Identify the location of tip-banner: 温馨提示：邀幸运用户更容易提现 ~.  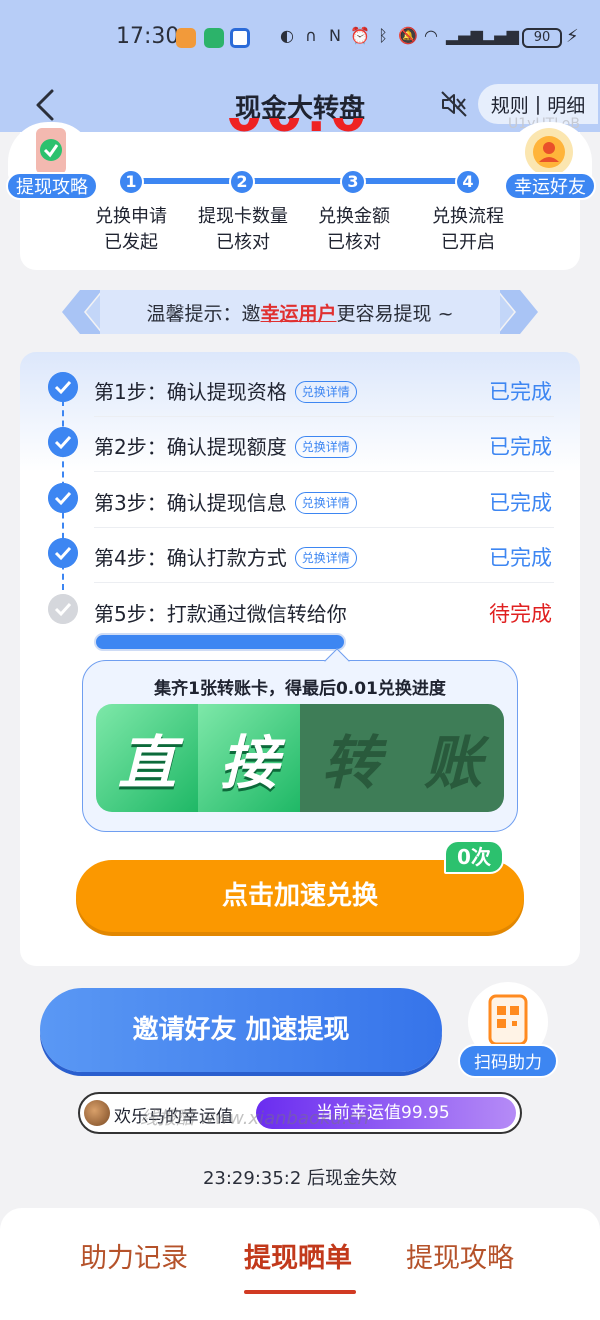
(300, 312).